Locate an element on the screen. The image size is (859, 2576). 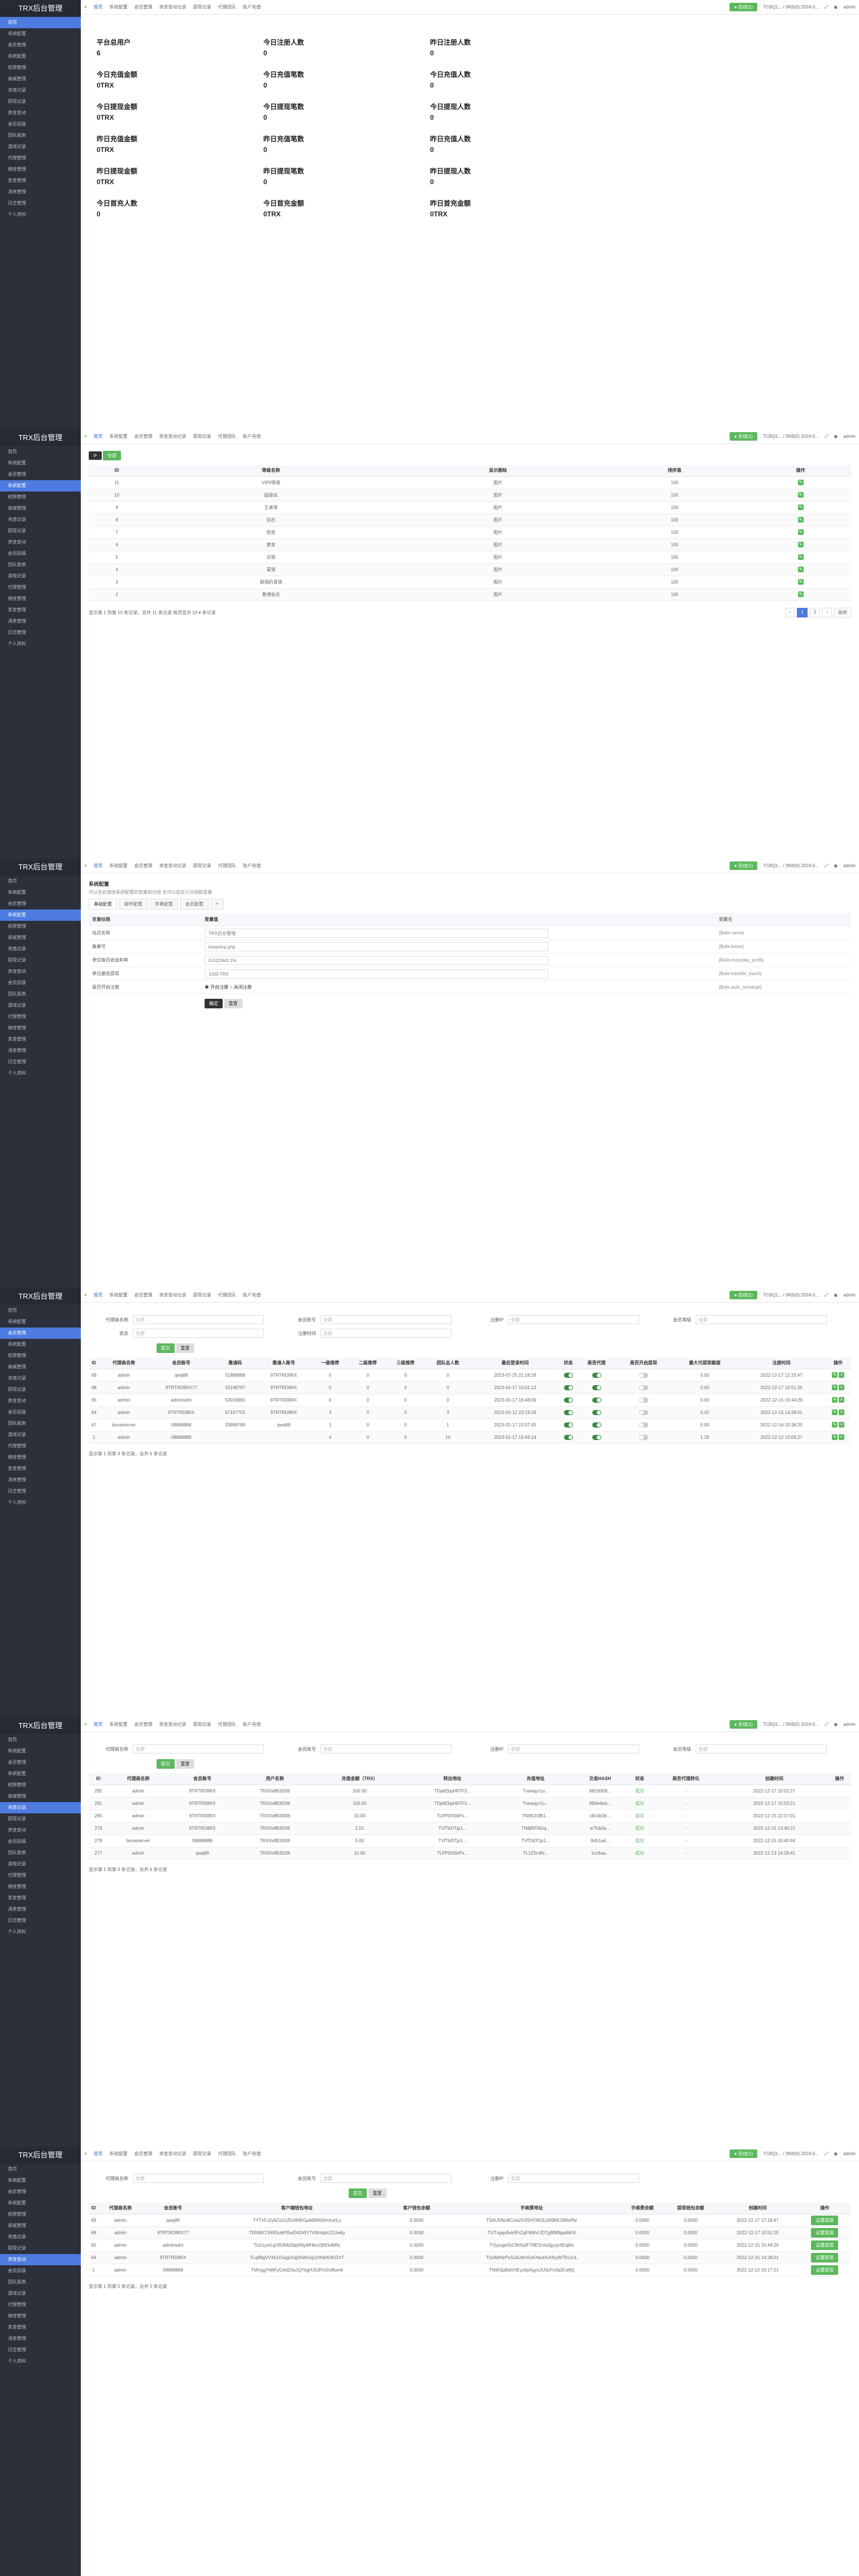
sidebar-item: 团队报表 is located at coordinates (40, 135).